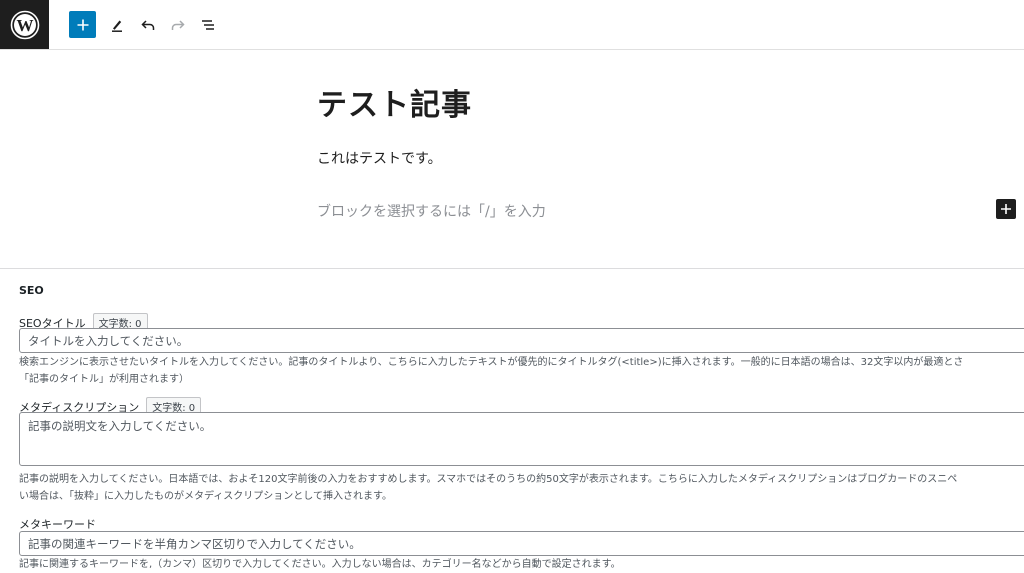 This screenshot has width=1024, height=573. I want to click on editor-top-toolbar: W, so click(512, 25).